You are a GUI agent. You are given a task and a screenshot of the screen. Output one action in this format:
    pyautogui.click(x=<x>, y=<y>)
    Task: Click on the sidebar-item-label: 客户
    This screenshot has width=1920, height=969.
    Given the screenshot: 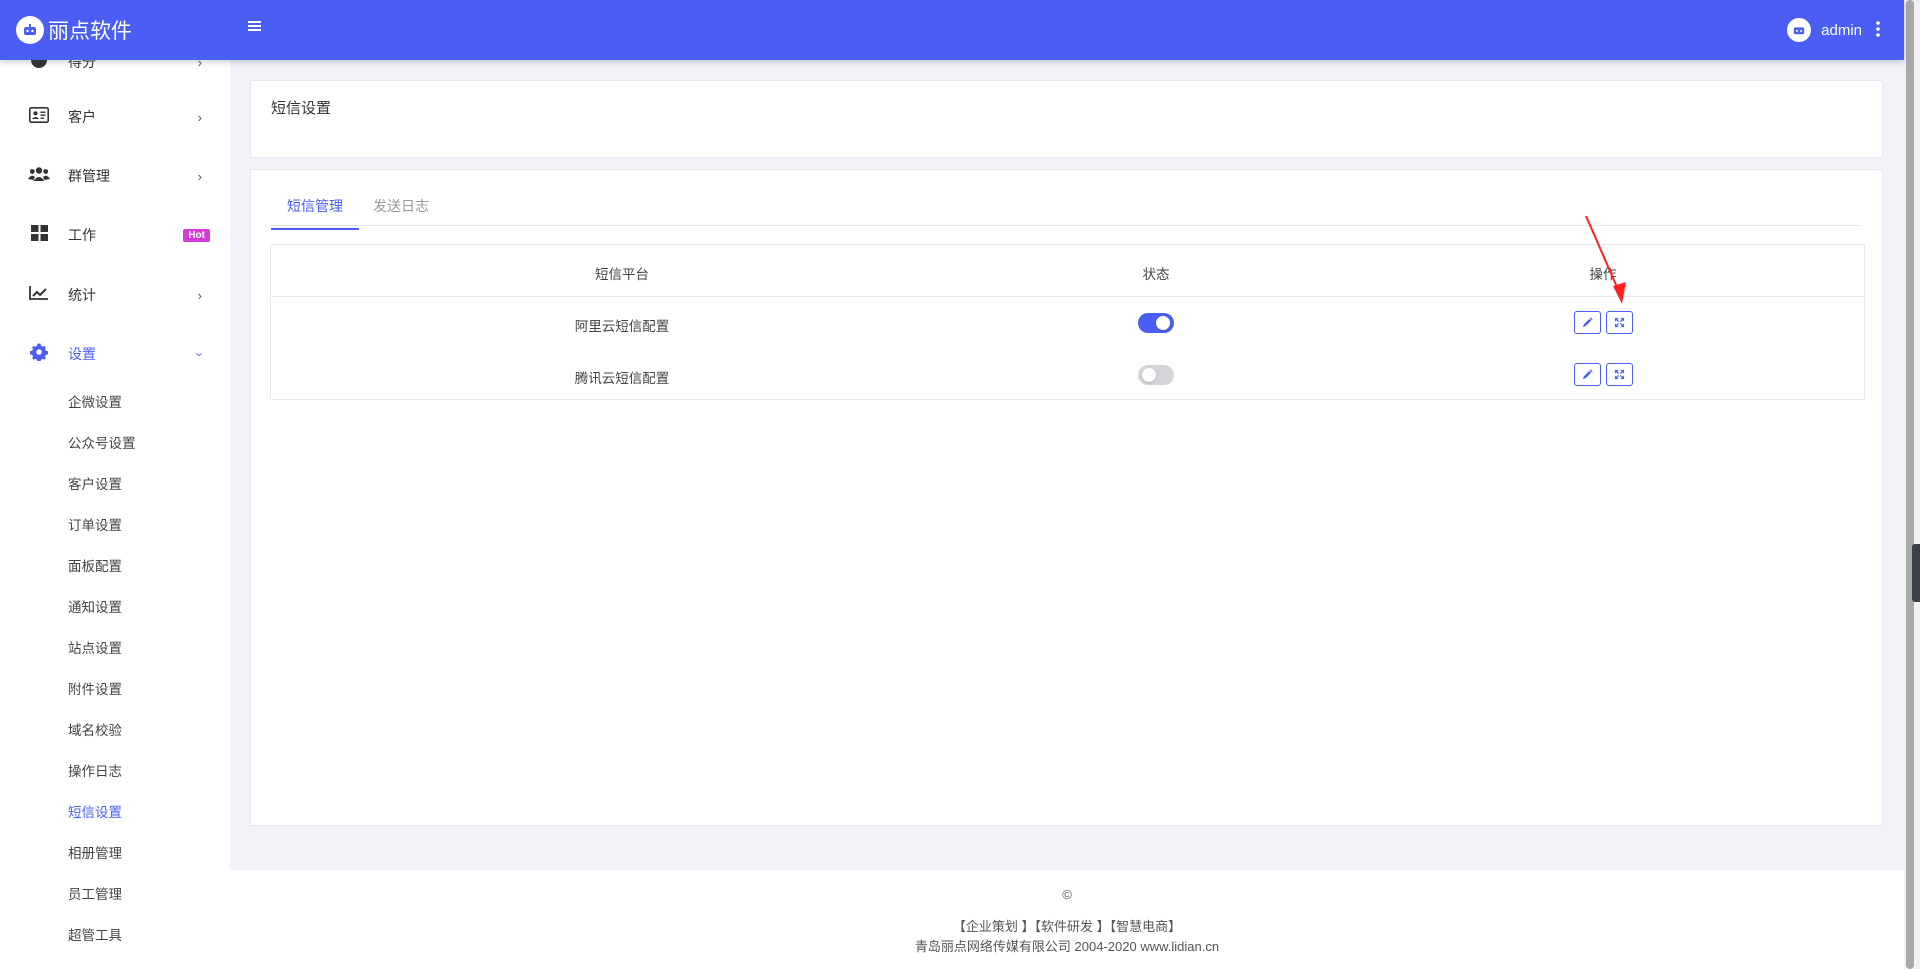 What is the action you would take?
    pyautogui.click(x=82, y=117)
    